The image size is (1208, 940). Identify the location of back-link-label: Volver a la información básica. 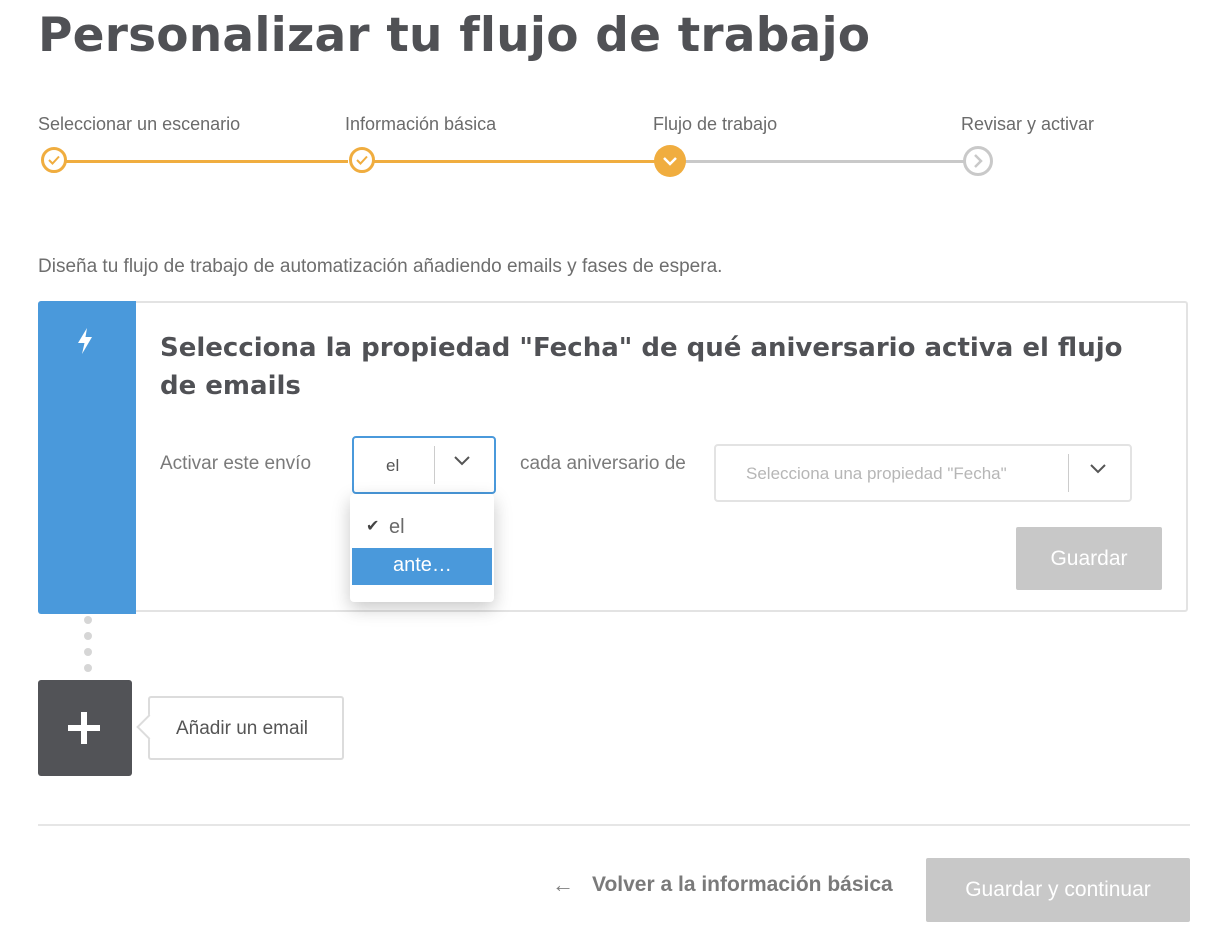
(742, 884).